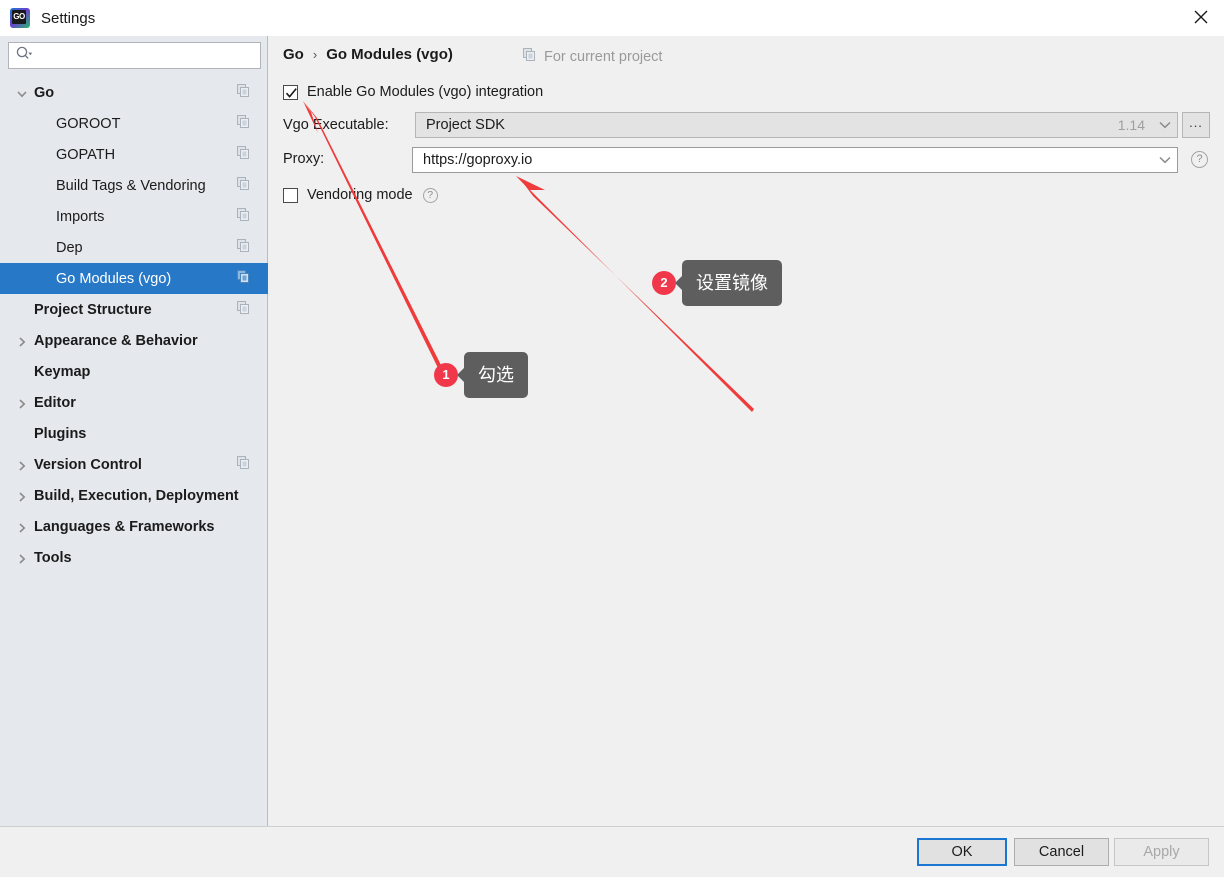 This screenshot has height=877, width=1224. Describe the element at coordinates (788, 160) in the screenshot. I see `proxy-value: https://goproxy.io` at that location.